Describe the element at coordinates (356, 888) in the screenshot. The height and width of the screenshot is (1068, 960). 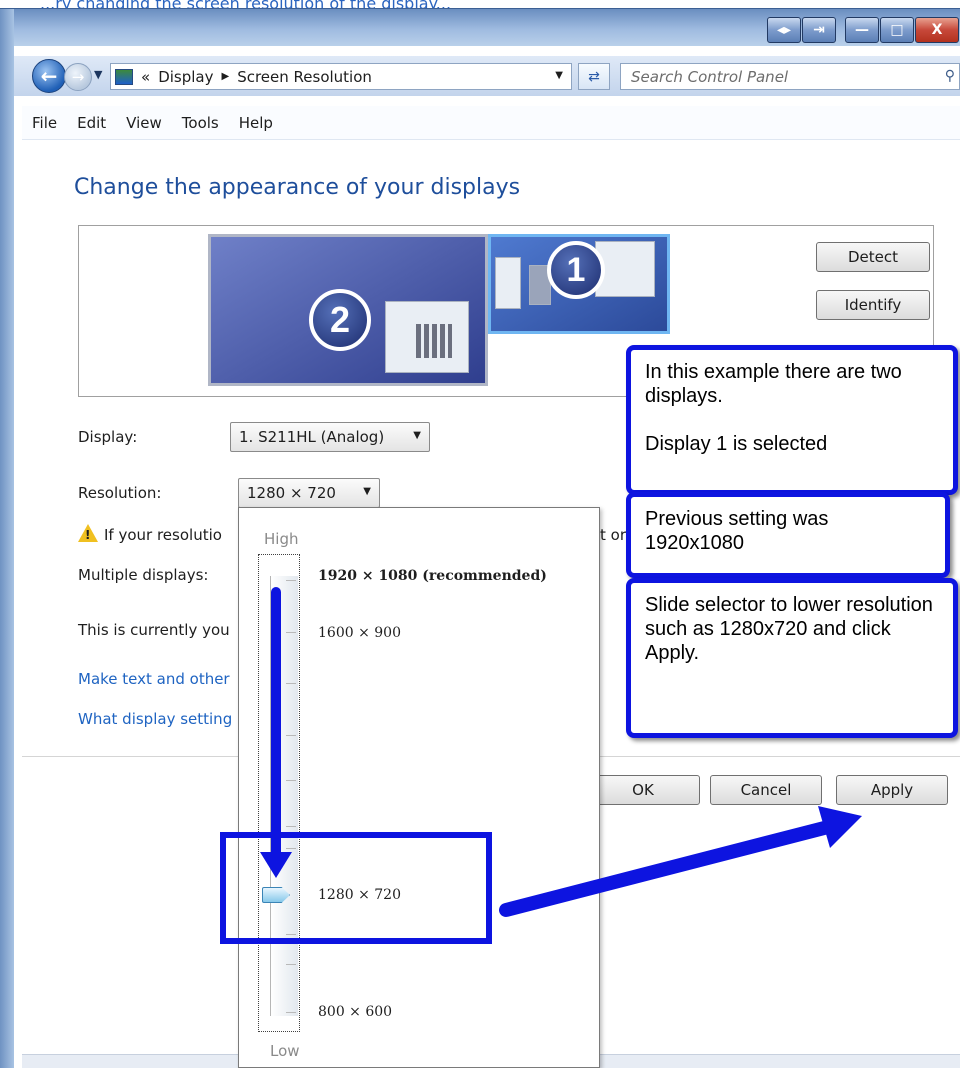
I see `selection-highlight-box` at that location.